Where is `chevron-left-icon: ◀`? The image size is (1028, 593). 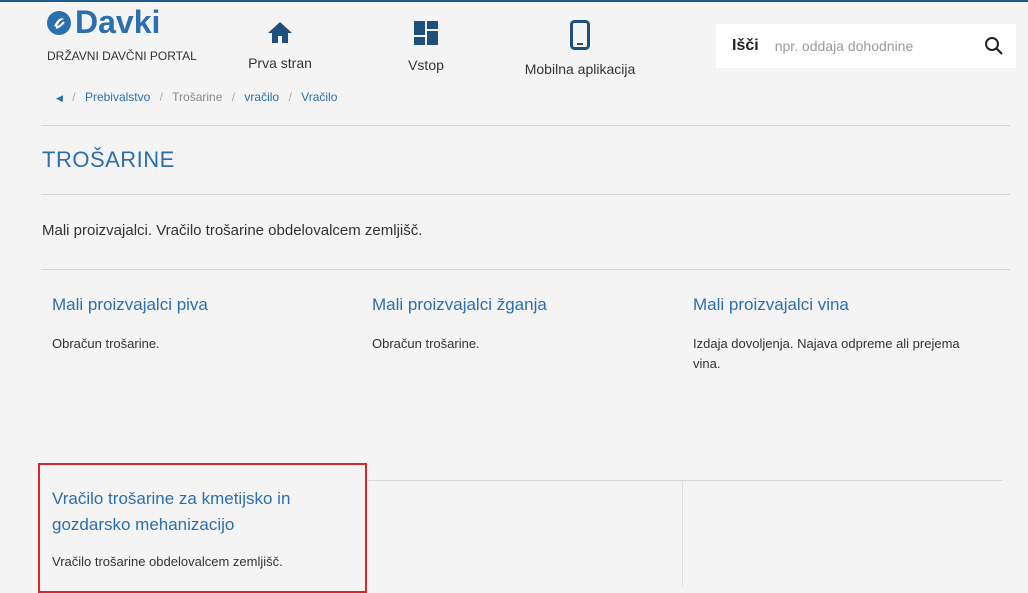
chevron-left-icon: ◀ is located at coordinates (59, 98).